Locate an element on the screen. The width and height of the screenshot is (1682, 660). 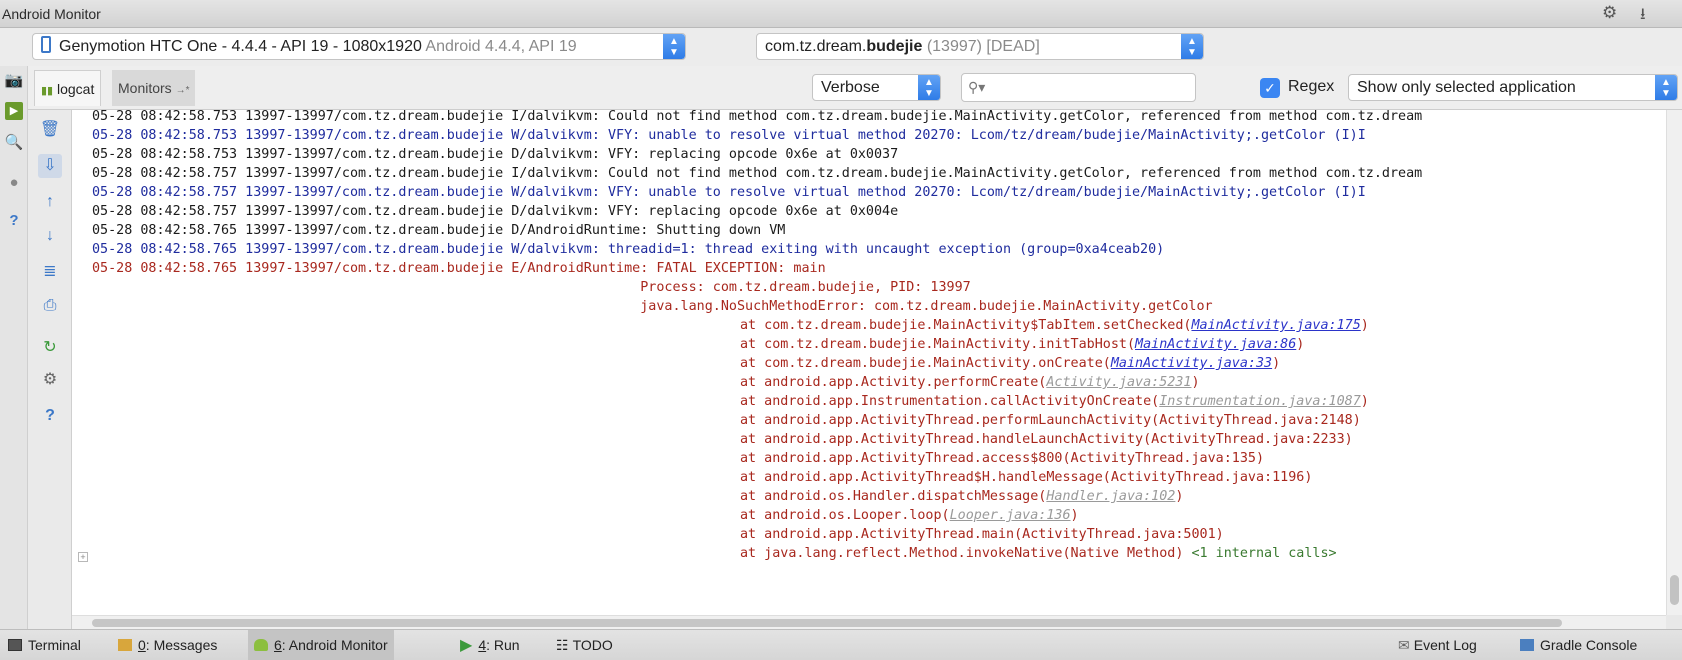
hide-panel-icon: ⭳ is located at coordinates (1643, 16).